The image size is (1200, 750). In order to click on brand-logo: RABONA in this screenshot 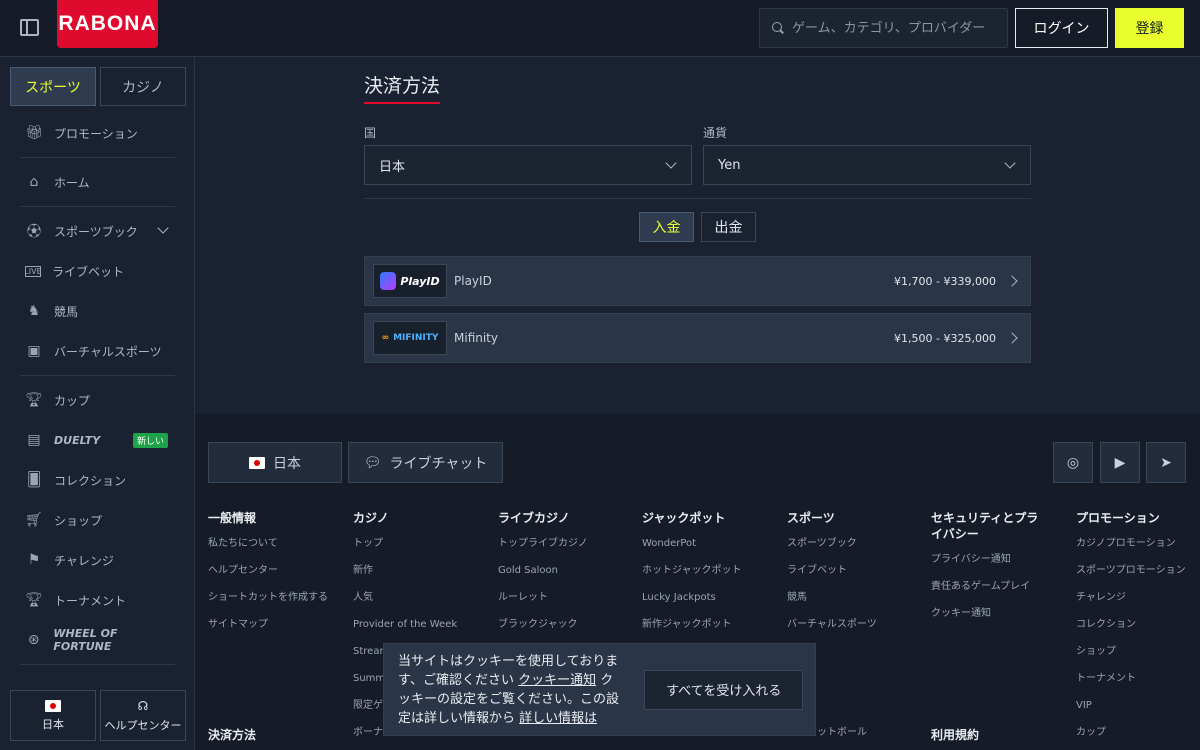, I will do `click(107, 24)`.